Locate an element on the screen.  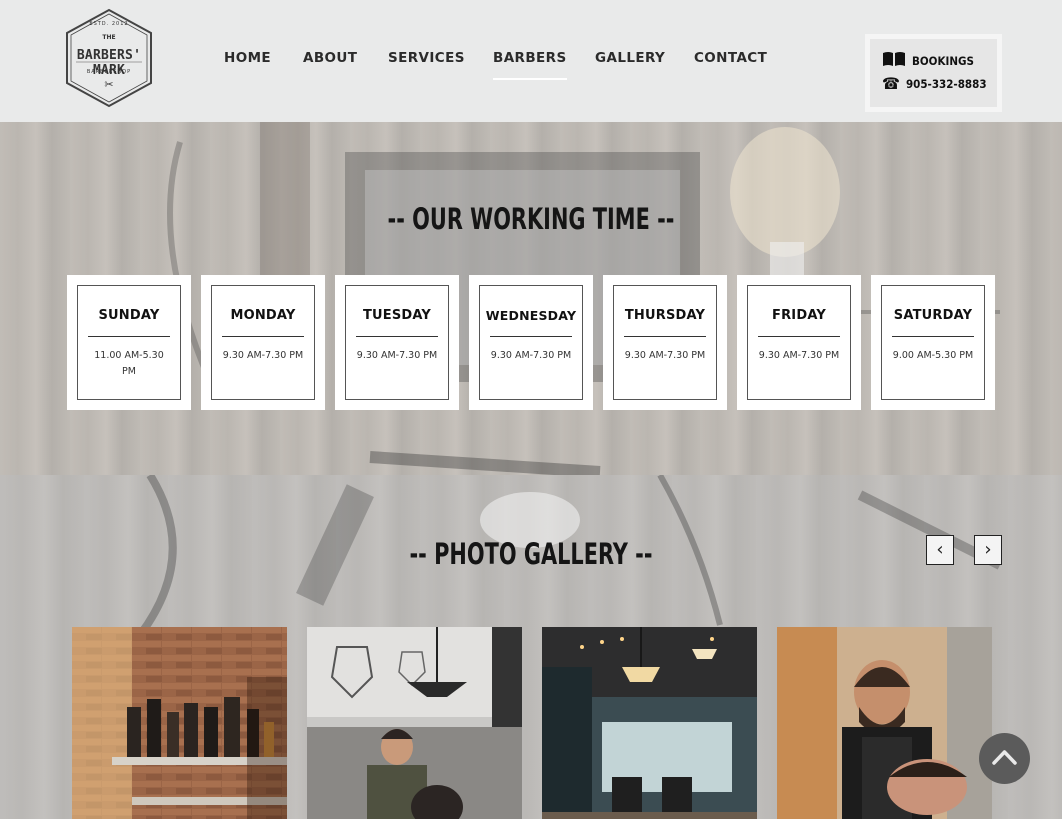
logo-subtitle: BARBERSHOP is located at coordinates (109, 72).